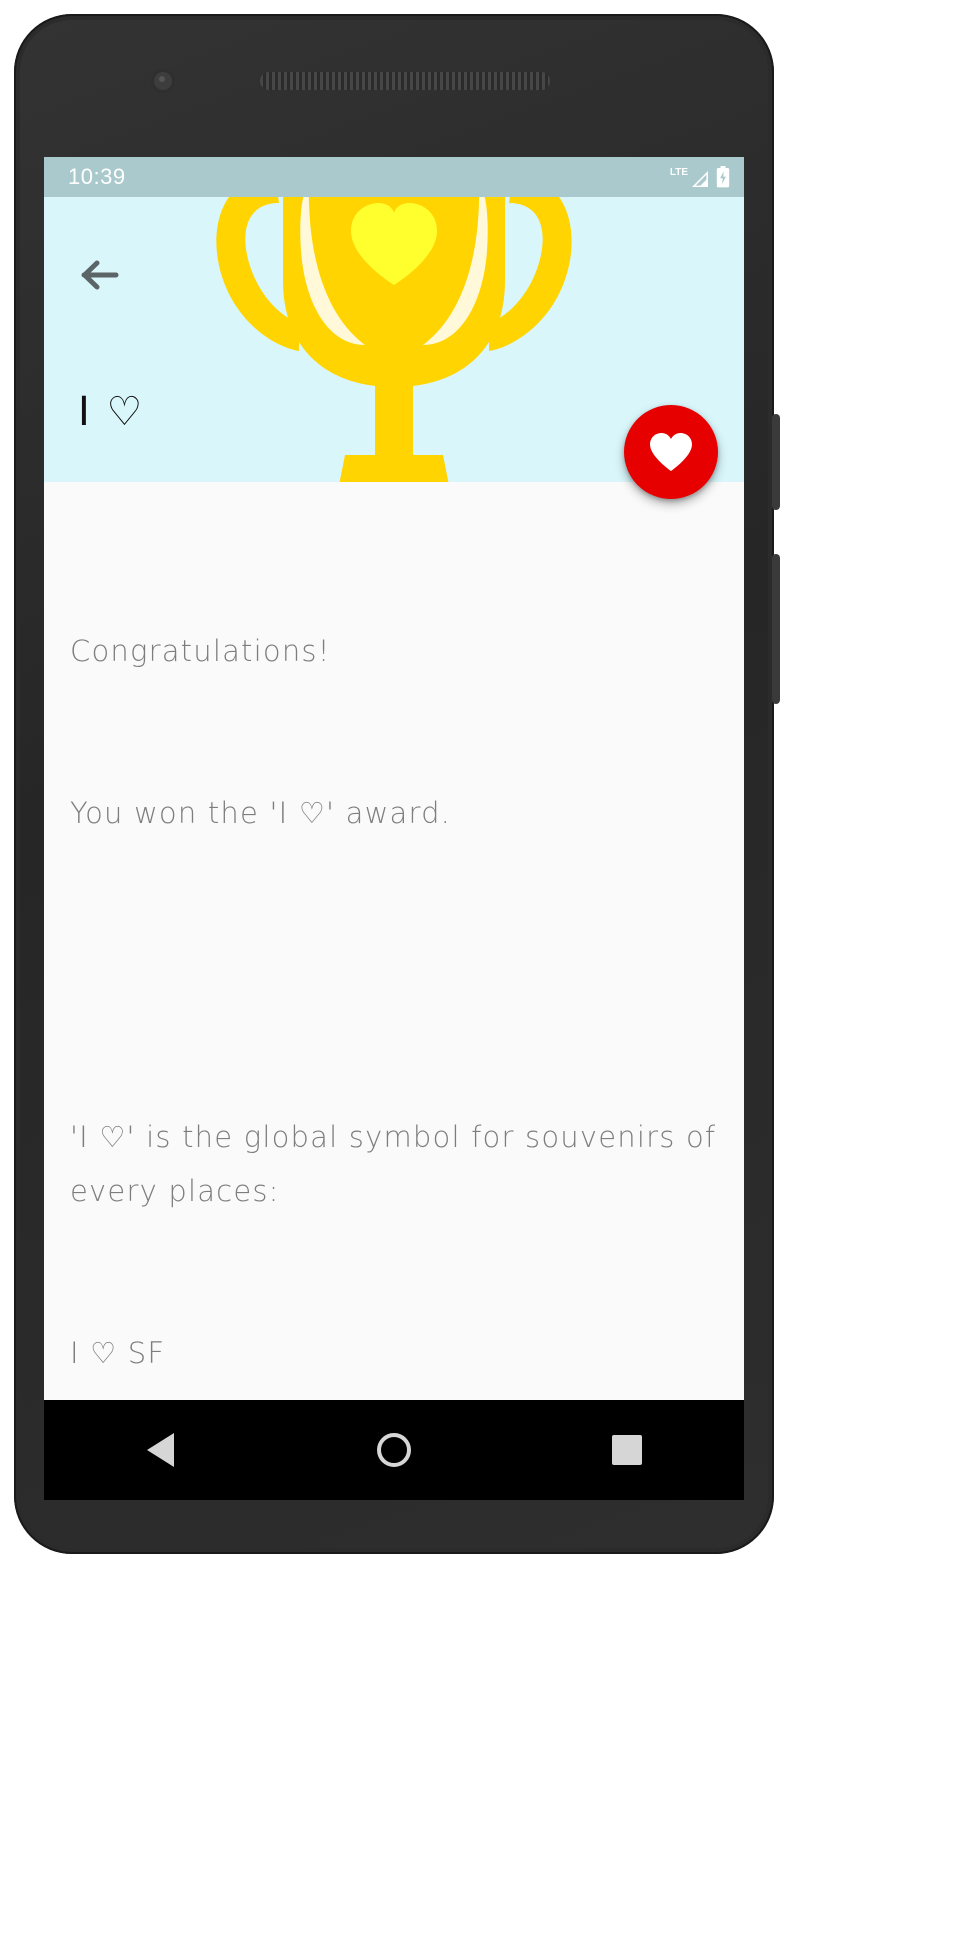 Image resolution: width=980 pixels, height=1940 pixels. I want to click on signal-bars-icon, so click(699, 179).